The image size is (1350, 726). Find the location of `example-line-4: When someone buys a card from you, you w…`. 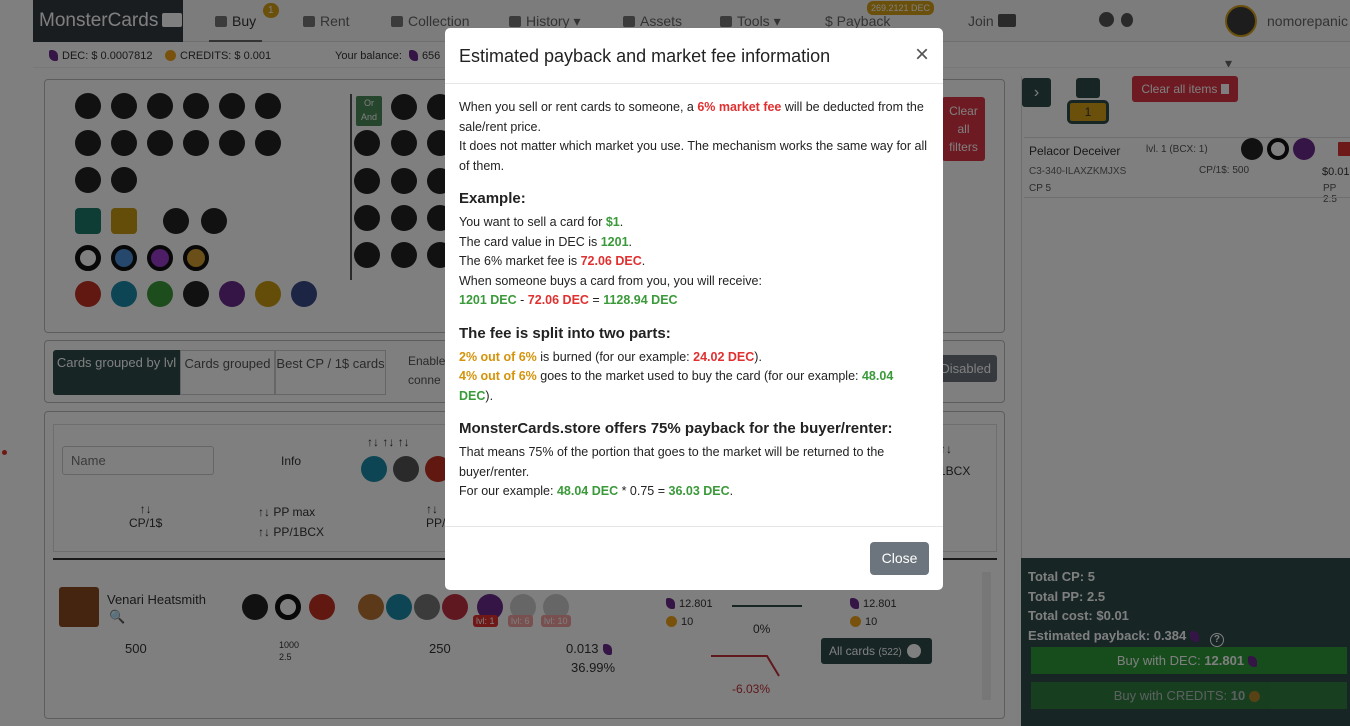

example-line-4: When someone buys a card from you, you w… is located at coordinates (610, 280).